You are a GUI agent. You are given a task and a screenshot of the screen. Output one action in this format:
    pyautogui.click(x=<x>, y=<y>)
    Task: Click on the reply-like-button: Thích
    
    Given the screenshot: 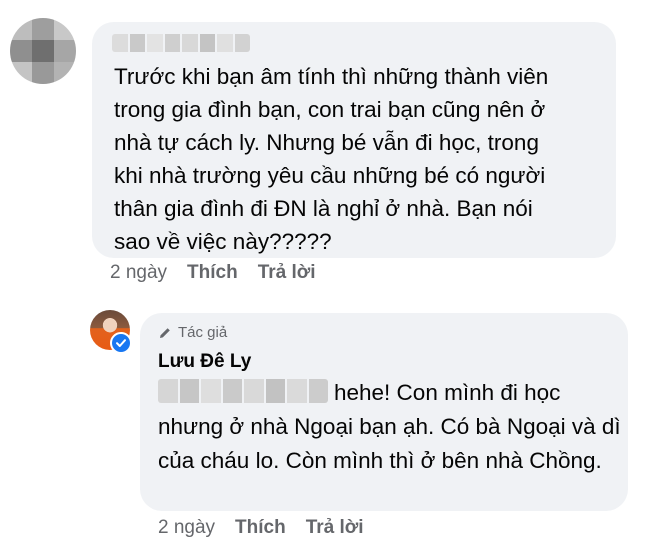 What is the action you would take?
    pyautogui.click(x=260, y=528)
    